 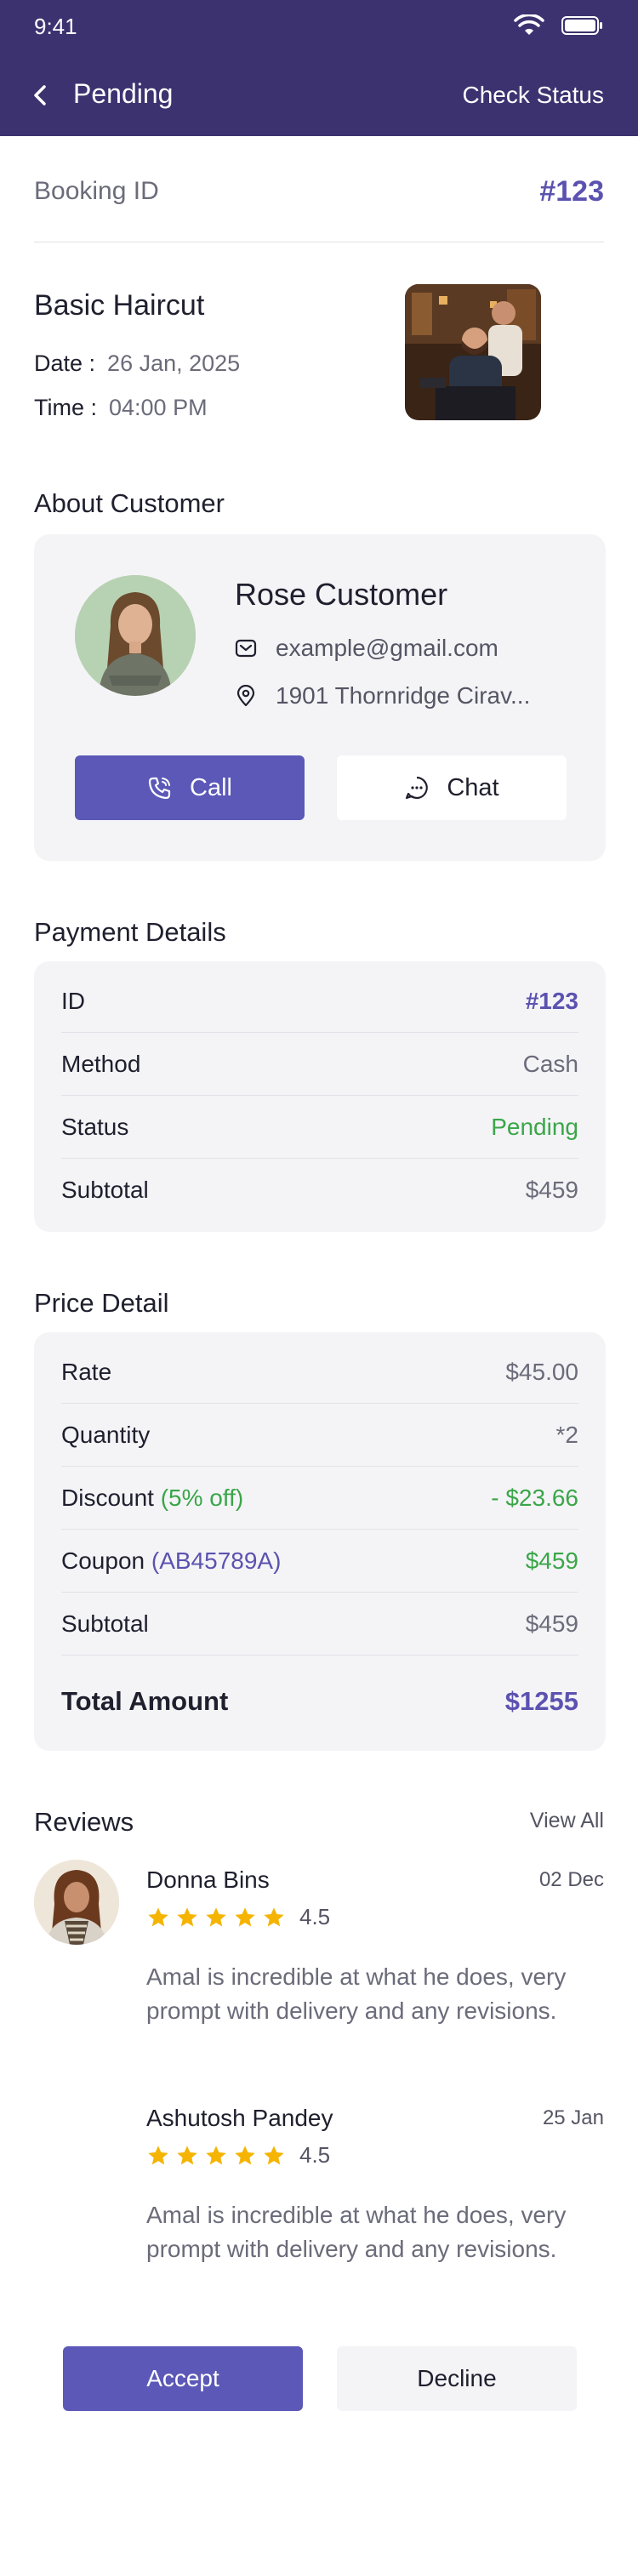 I want to click on coupon-label-group: Coupon (AB45789A), so click(x=171, y=1561).